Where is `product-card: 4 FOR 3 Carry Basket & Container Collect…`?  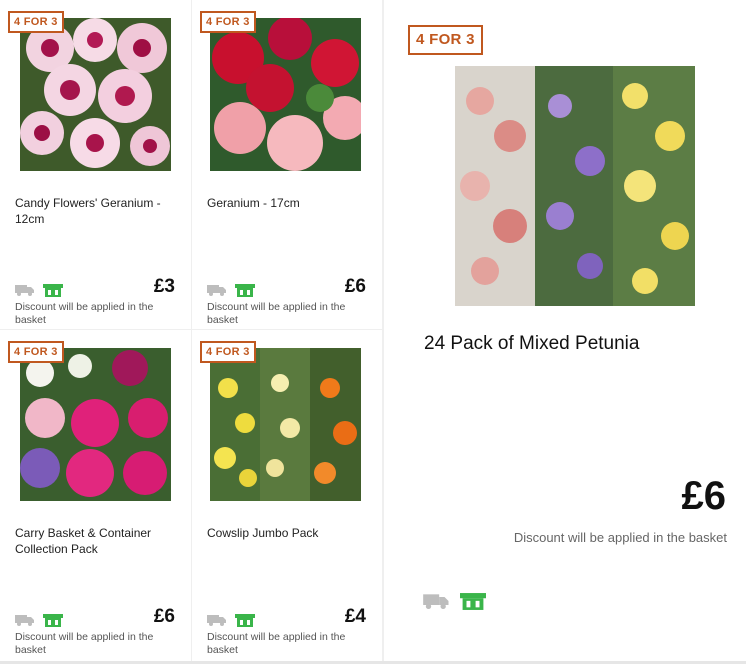 product-card: 4 FOR 3 Carry Basket & Container Collect… is located at coordinates (95, 495).